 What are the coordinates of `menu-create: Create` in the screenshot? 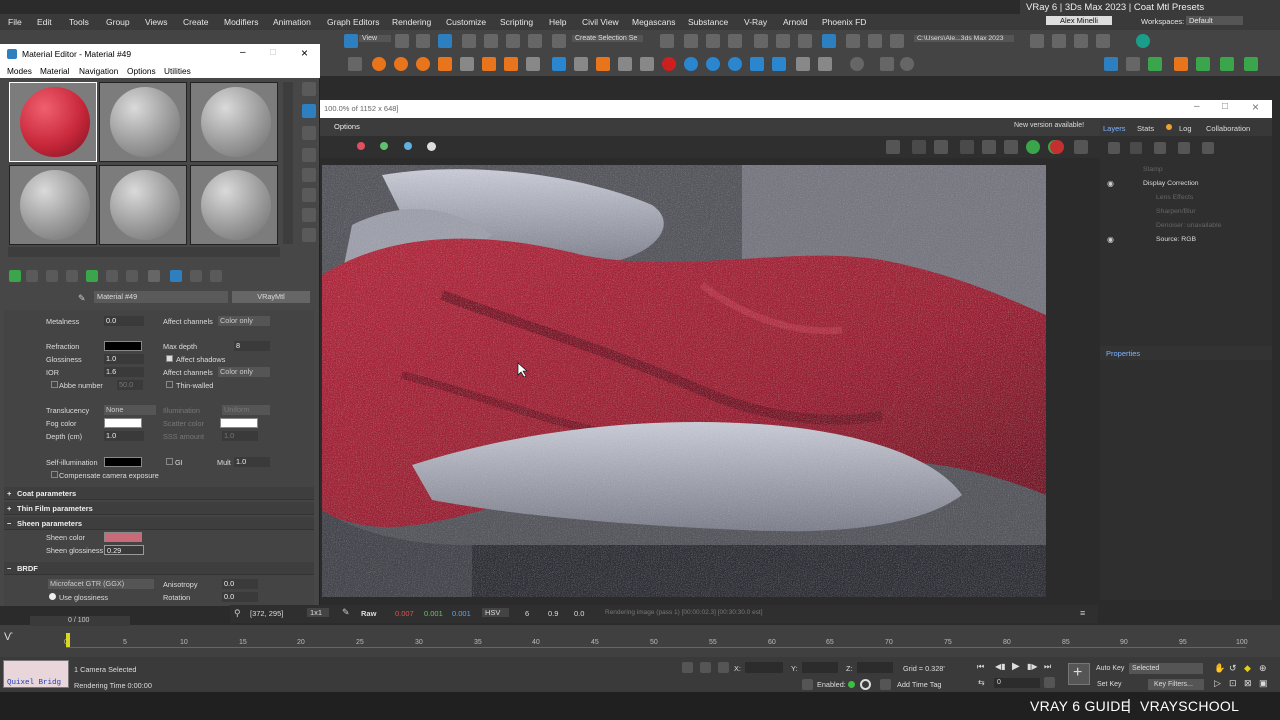 It's located at (196, 22).